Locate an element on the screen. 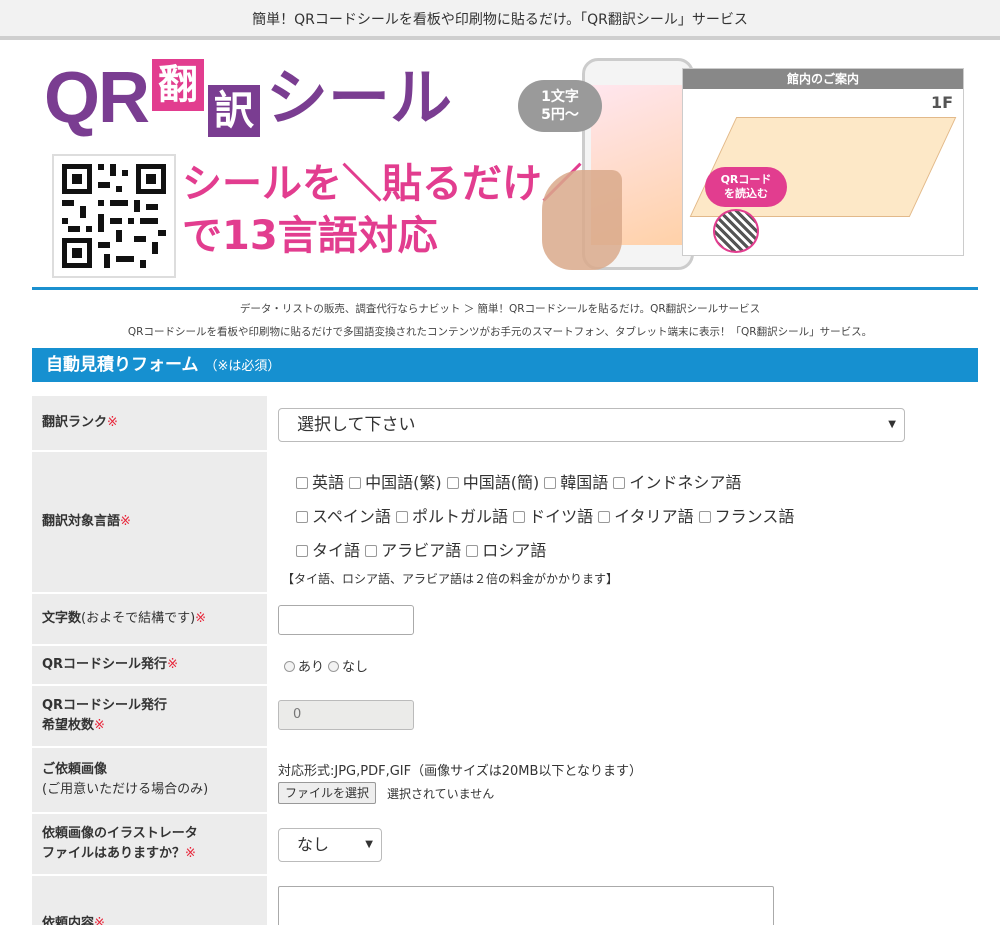 Image resolution: width=1000 pixels, height=925 pixels. map-badge-line-1: QRコード is located at coordinates (746, 179).